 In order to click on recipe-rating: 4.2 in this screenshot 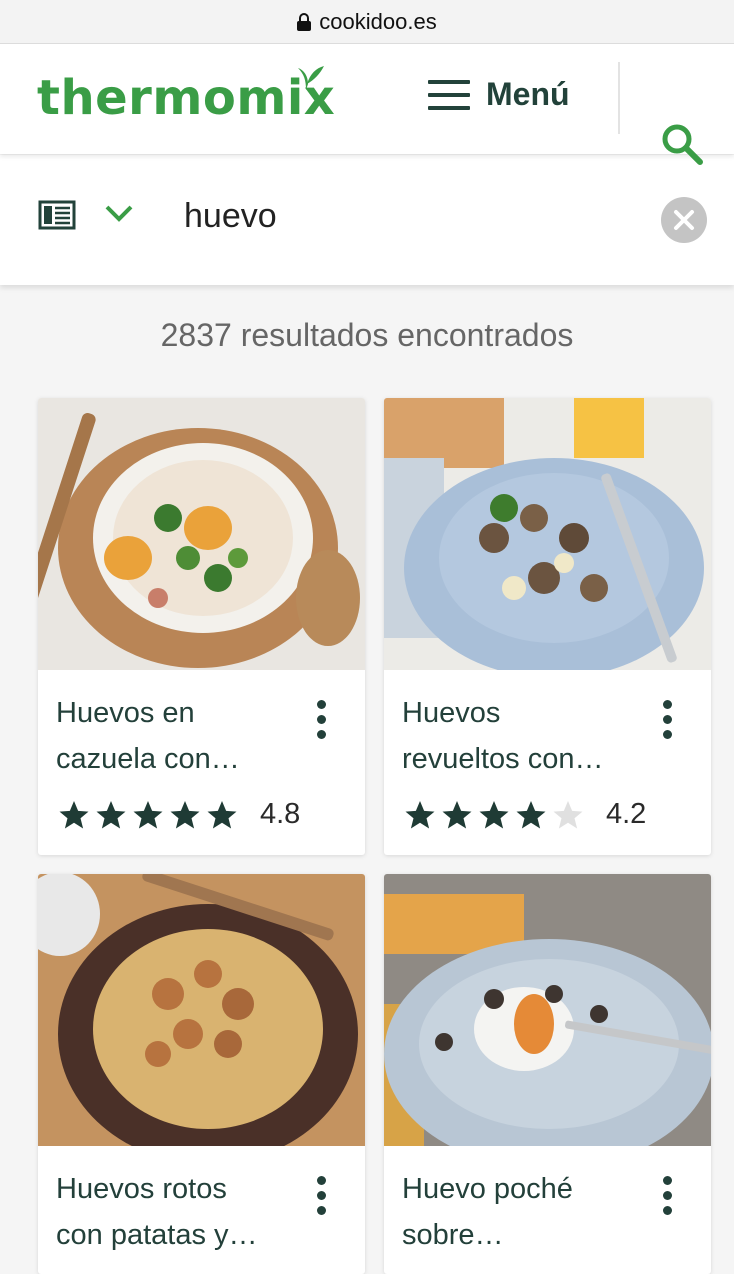, I will do `click(525, 814)`.